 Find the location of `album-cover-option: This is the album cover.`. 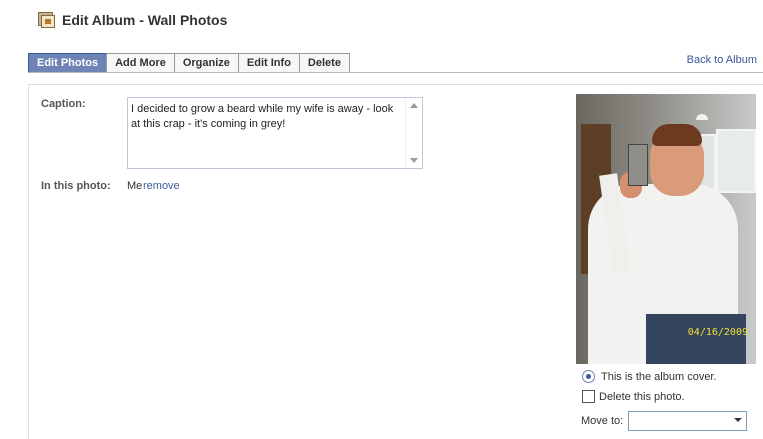

album-cover-option: This is the album cover. is located at coordinates (649, 376).